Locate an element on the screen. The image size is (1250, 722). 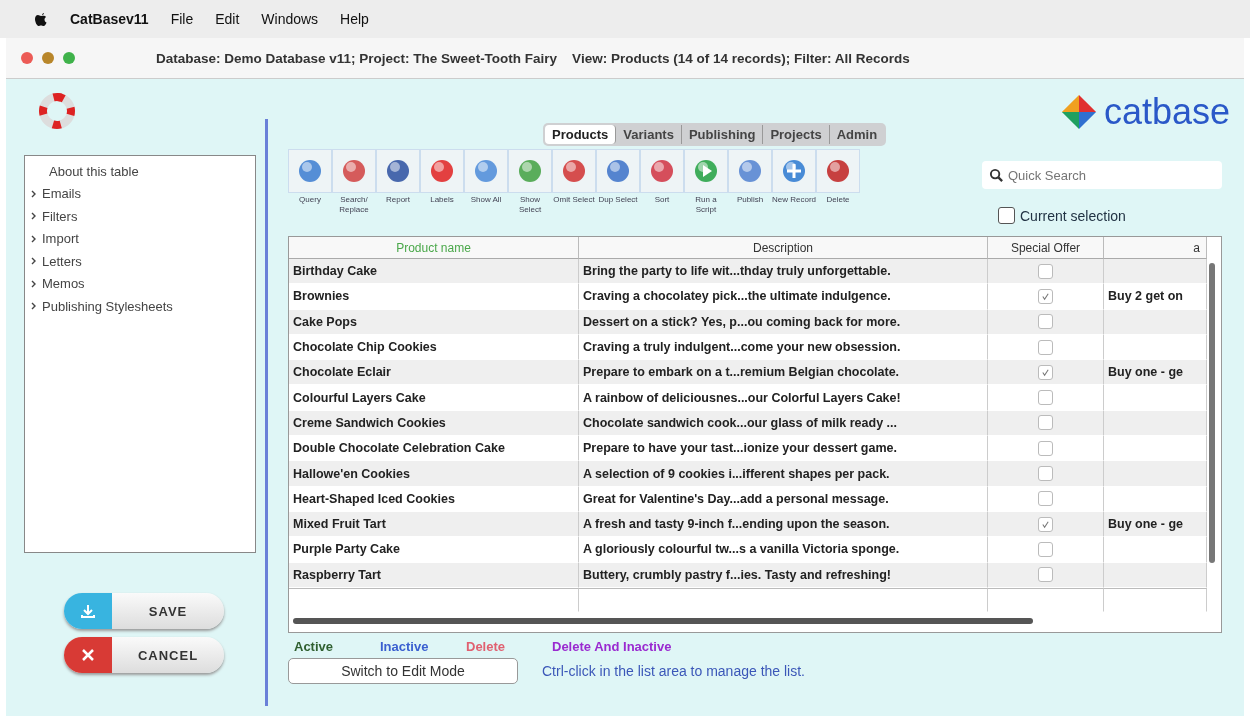
tab: Projects is located at coordinates (796, 134).